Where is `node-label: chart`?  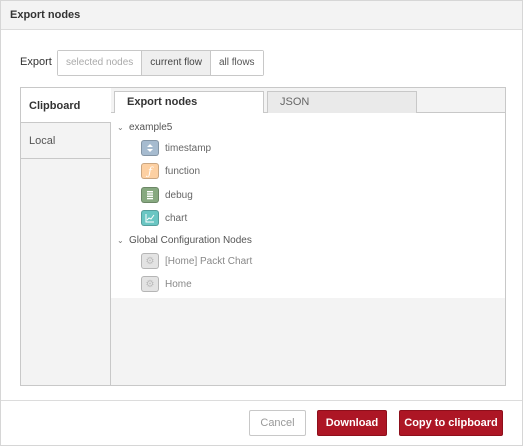 node-label: chart is located at coordinates (176, 218).